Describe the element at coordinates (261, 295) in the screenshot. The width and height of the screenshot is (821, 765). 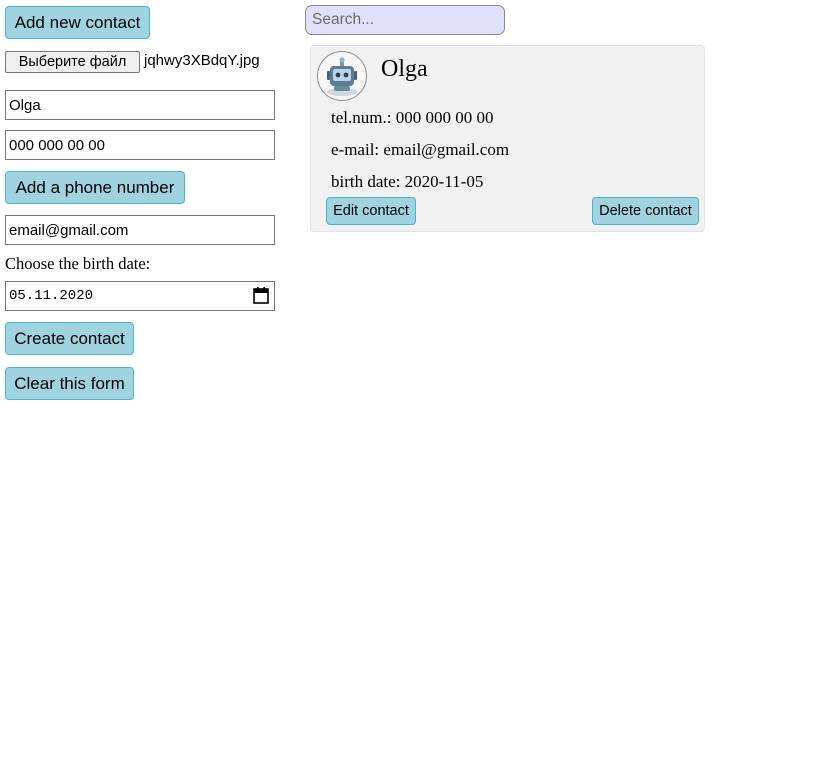
I see `calendar-icon` at that location.